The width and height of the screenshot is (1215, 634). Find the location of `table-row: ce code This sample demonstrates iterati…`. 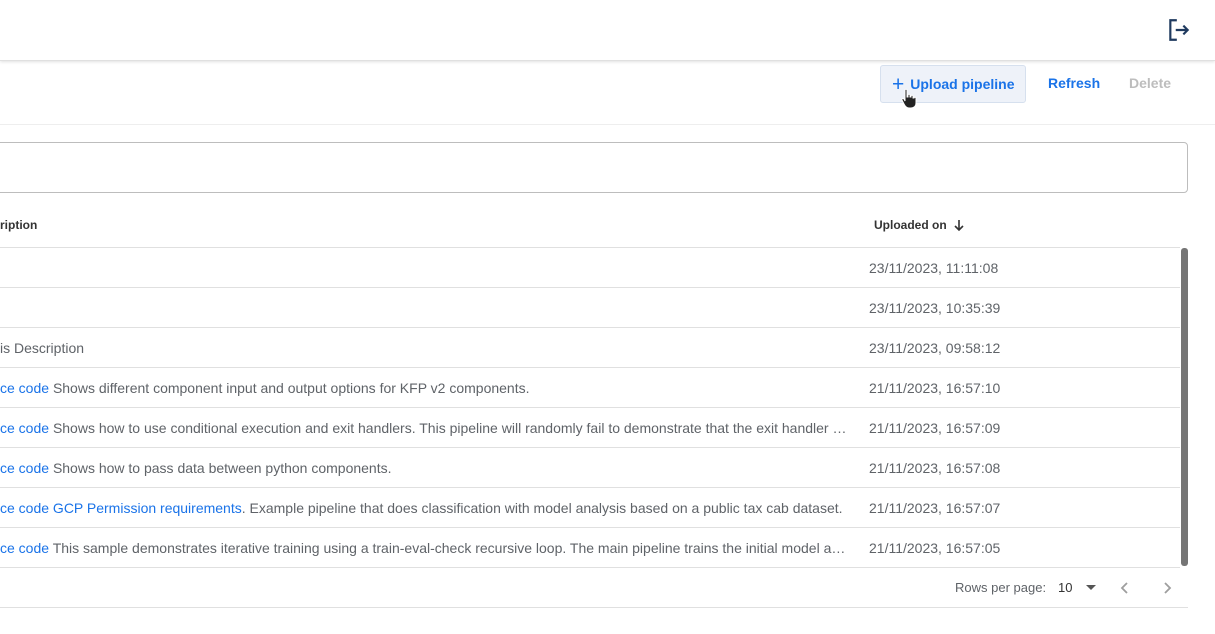

table-row: ce code This sample demonstrates iterati… is located at coordinates (590, 547).